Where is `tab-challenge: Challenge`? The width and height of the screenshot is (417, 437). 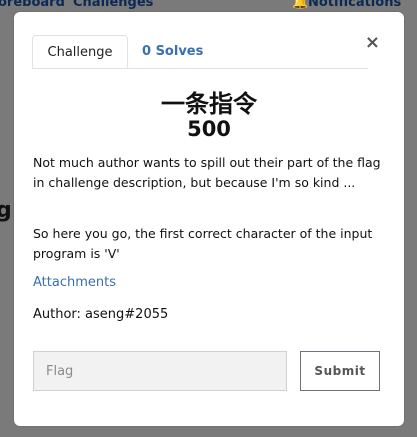 tab-challenge: Challenge is located at coordinates (80, 51).